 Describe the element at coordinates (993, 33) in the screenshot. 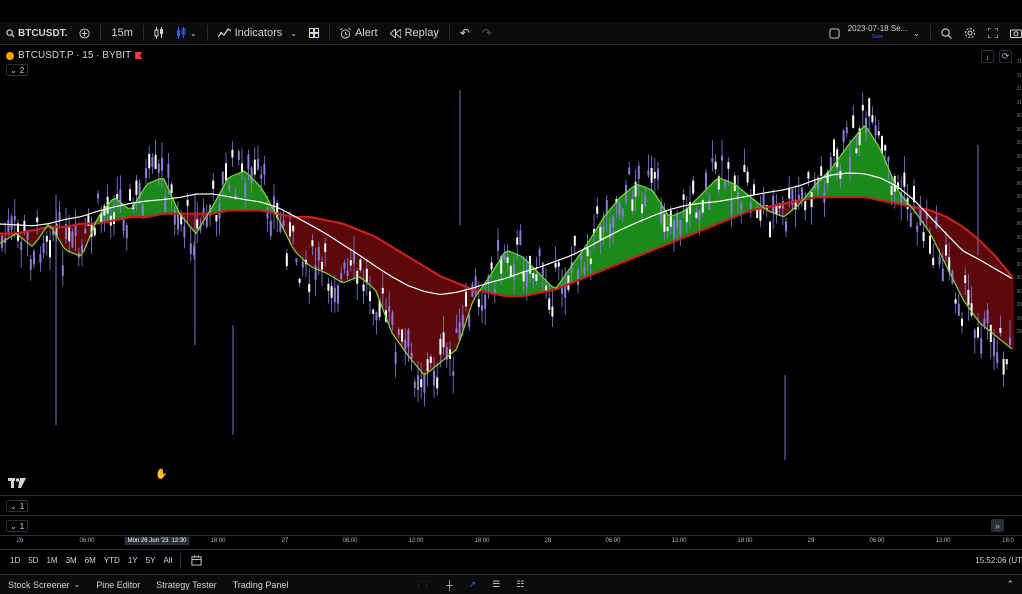

I see `fullscreen-button` at that location.